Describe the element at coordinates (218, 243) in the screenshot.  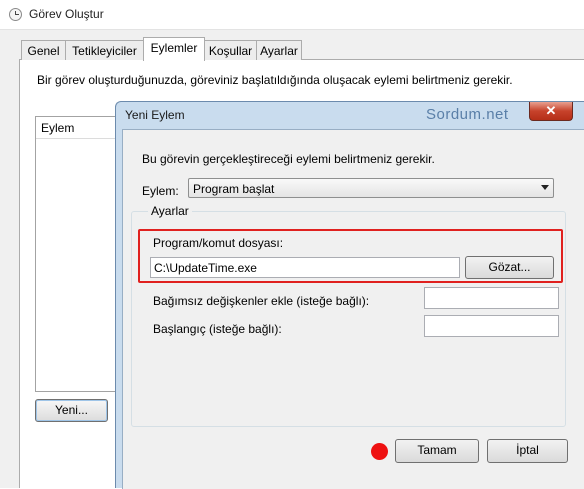
I see `program-label: Program/komut dosyası:` at that location.